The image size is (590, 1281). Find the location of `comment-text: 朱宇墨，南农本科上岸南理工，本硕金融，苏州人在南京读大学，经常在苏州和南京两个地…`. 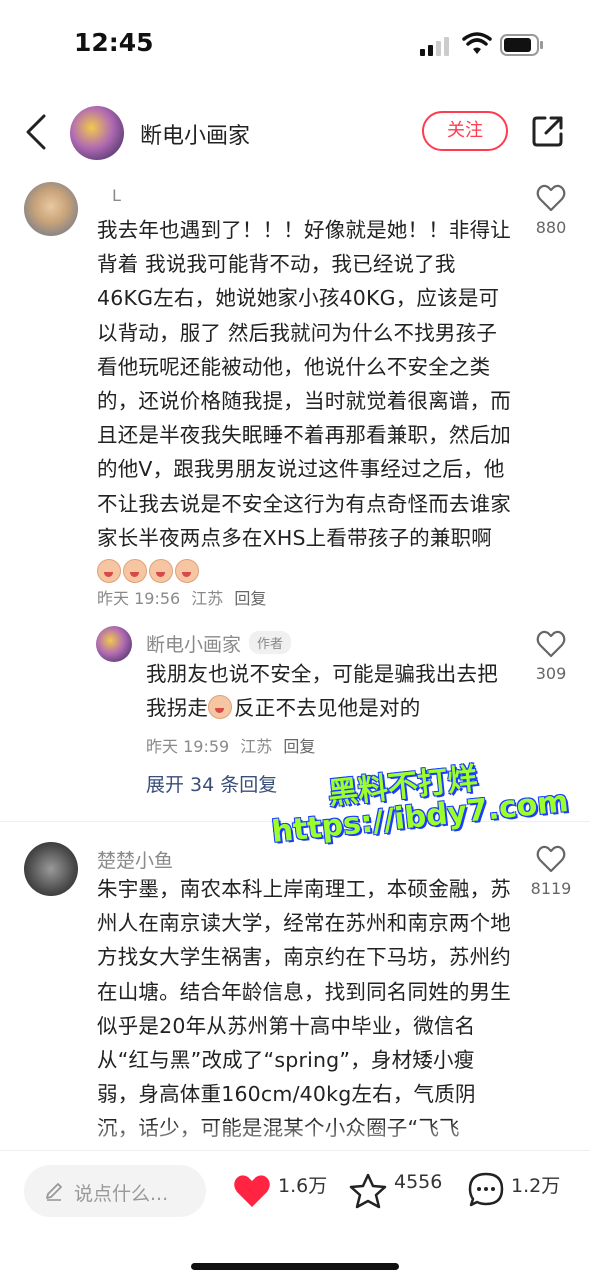

comment-text: 朱宇墨，南农本科上岸南理工，本硕金融，苏州人在南京读大学，经常在苏州和南京两个地… is located at coordinates (304, 1008).